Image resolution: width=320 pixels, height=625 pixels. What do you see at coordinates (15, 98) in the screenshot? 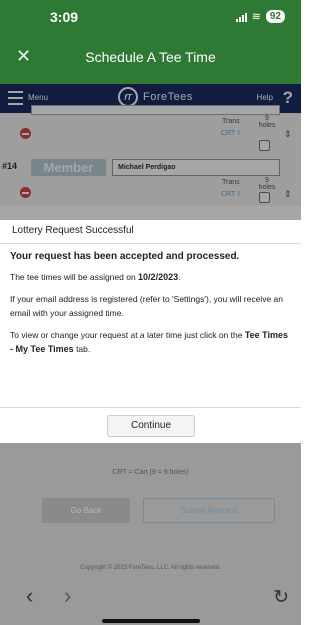
I see `menu-icon` at bounding box center [15, 98].